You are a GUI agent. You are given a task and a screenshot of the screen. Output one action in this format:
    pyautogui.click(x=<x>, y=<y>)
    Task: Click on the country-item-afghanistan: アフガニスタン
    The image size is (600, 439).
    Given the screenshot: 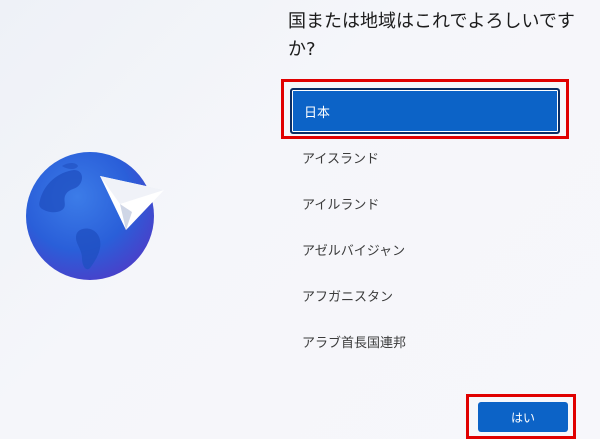 What is the action you would take?
    pyautogui.click(x=425, y=295)
    